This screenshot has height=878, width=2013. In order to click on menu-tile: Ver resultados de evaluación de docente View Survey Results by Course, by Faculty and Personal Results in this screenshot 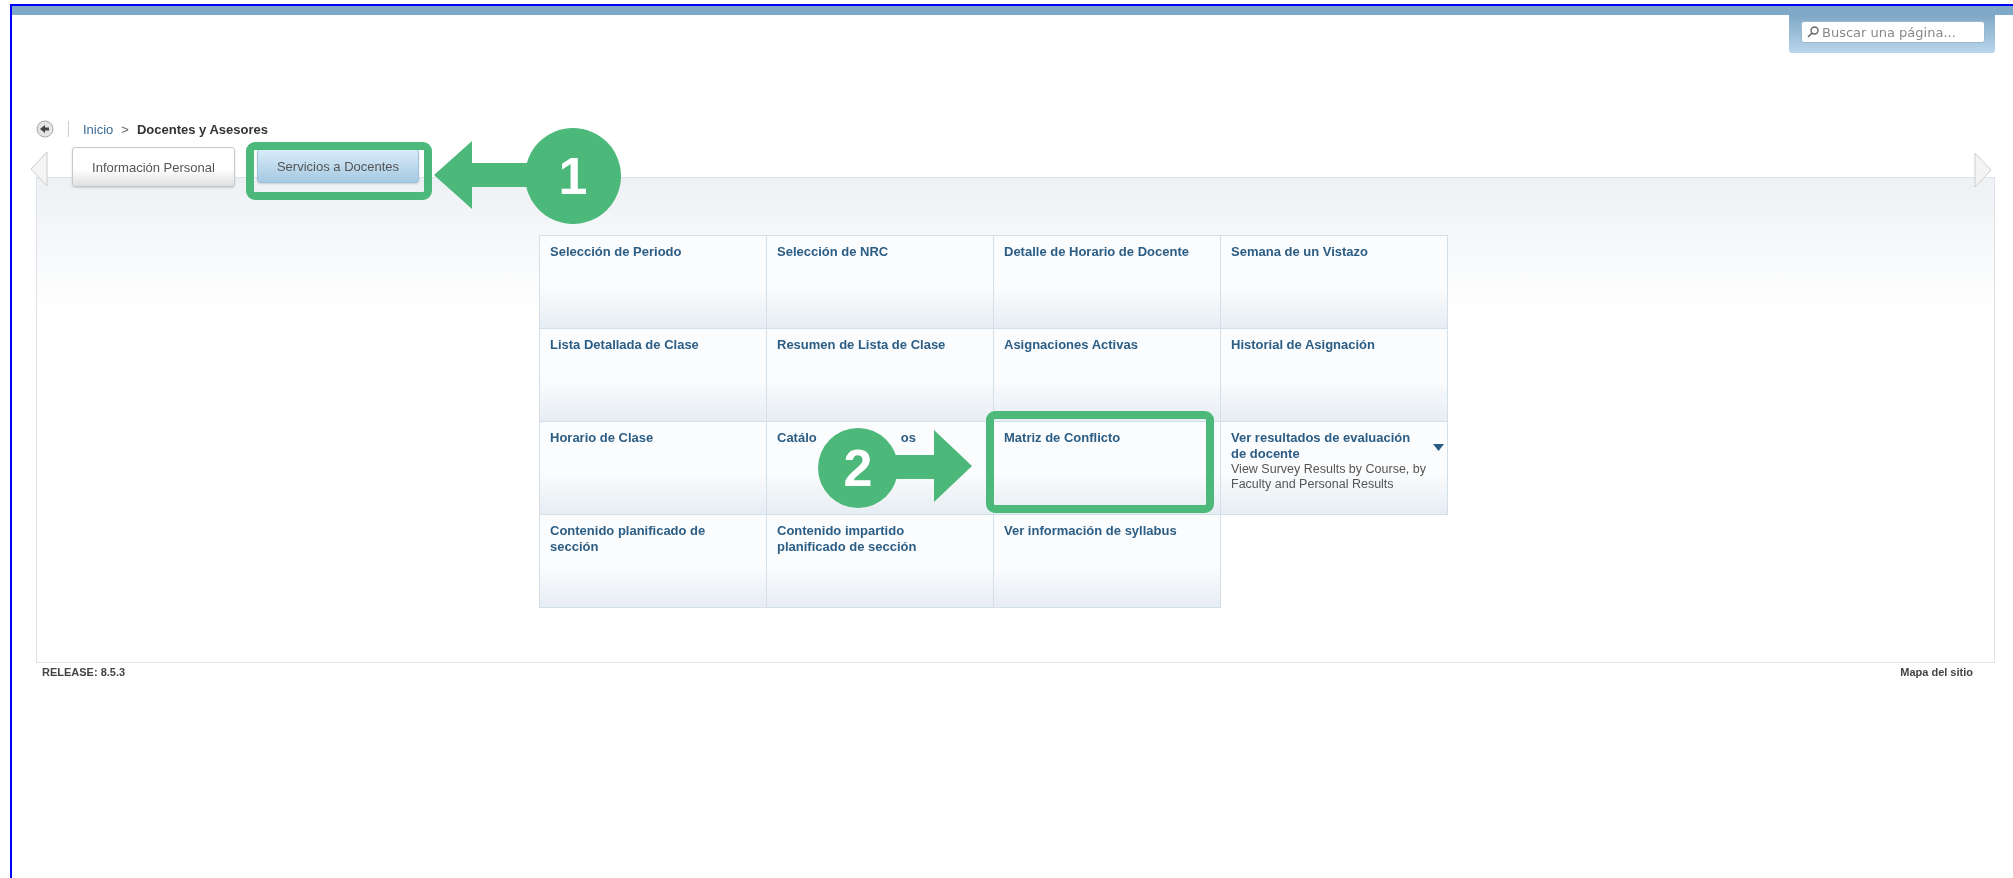, I will do `click(1334, 468)`.